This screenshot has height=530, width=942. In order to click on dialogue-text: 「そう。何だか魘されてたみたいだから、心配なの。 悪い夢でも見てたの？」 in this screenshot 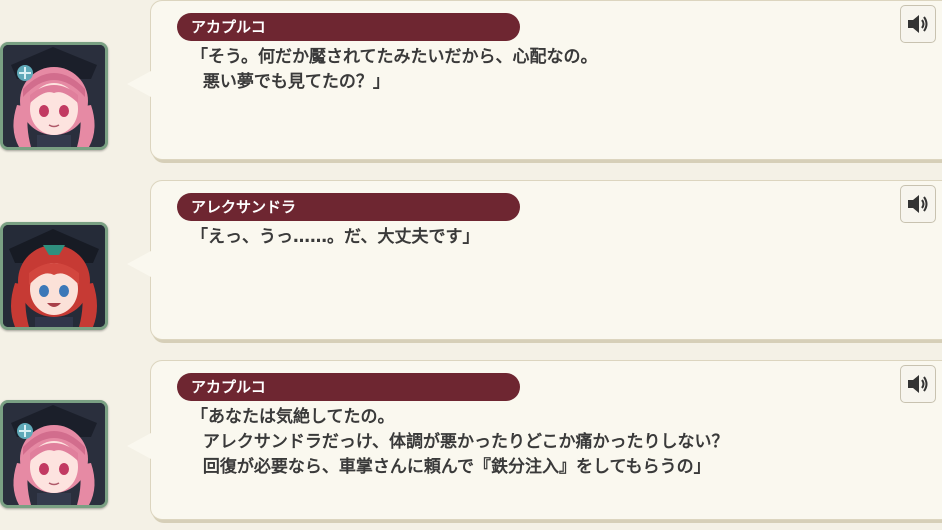, I will do `click(541, 70)`.